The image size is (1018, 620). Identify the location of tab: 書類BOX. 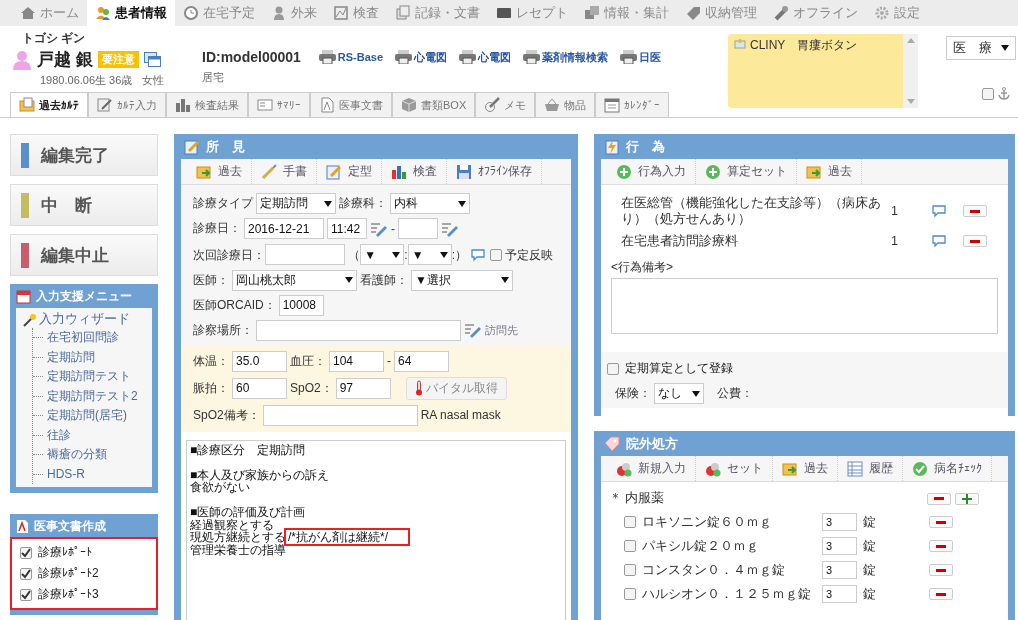
(434, 104).